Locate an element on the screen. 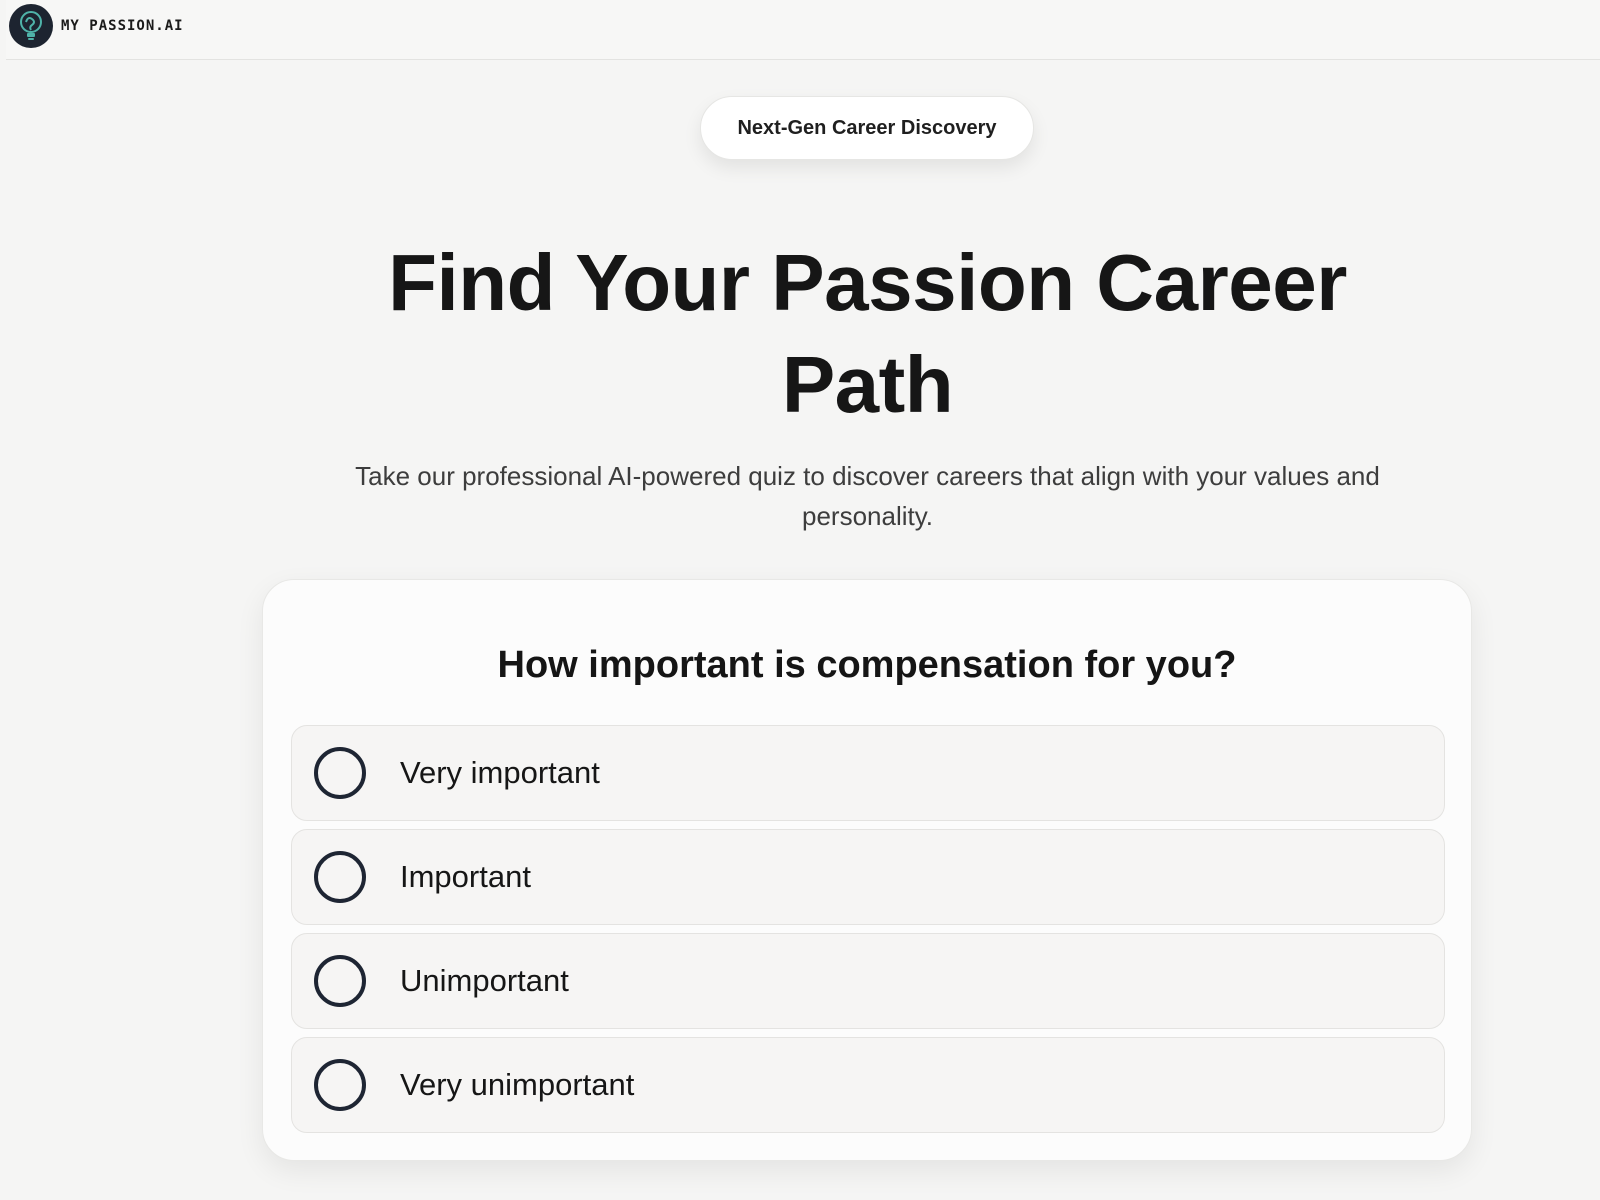  answer-option-label: Important is located at coordinates (465, 876).